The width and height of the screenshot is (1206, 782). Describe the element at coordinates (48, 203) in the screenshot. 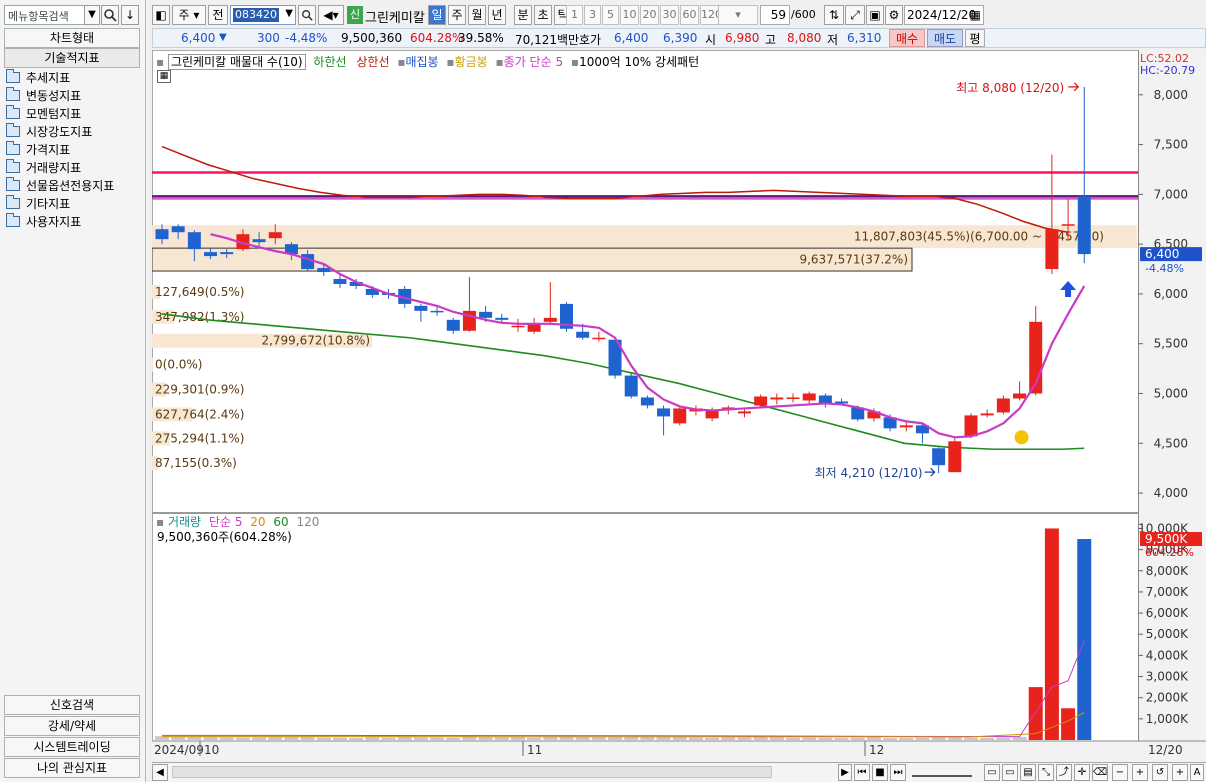

I see `tree-item-label: 기타지표` at that location.